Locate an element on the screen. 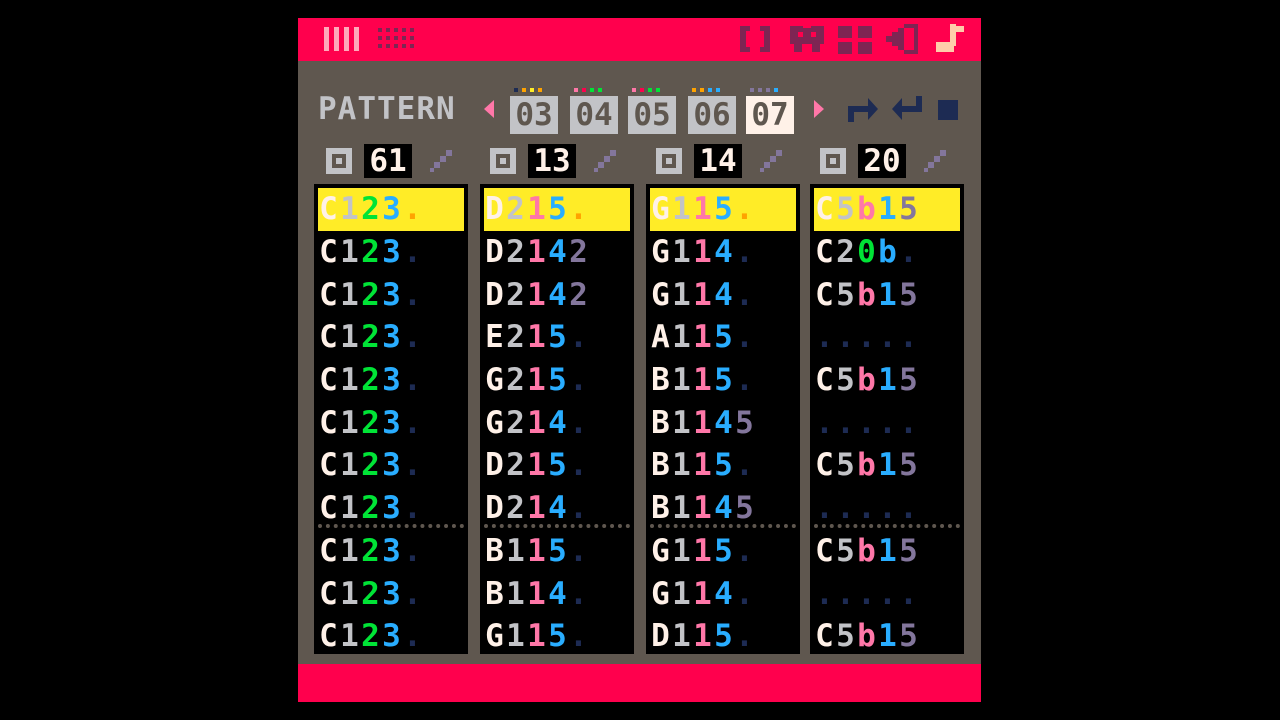 This screenshot has height=720, width=1280. note-row: B1145 is located at coordinates (723, 422).